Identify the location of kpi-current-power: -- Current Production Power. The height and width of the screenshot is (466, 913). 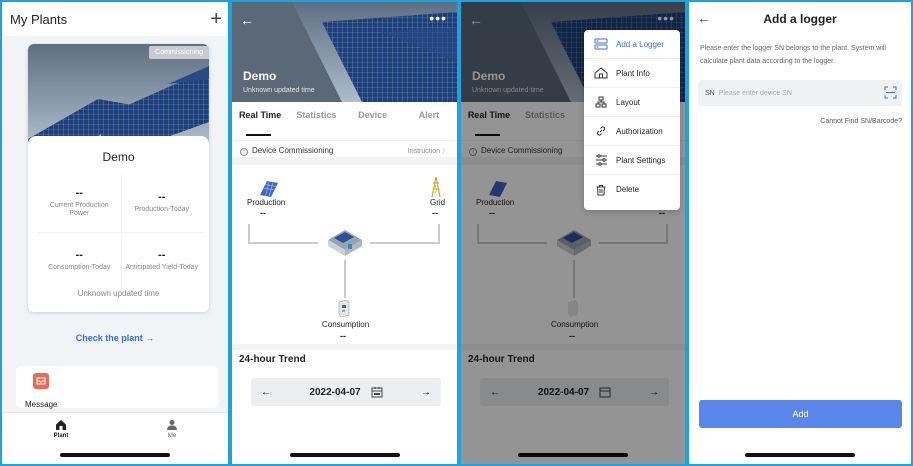
(79, 203).